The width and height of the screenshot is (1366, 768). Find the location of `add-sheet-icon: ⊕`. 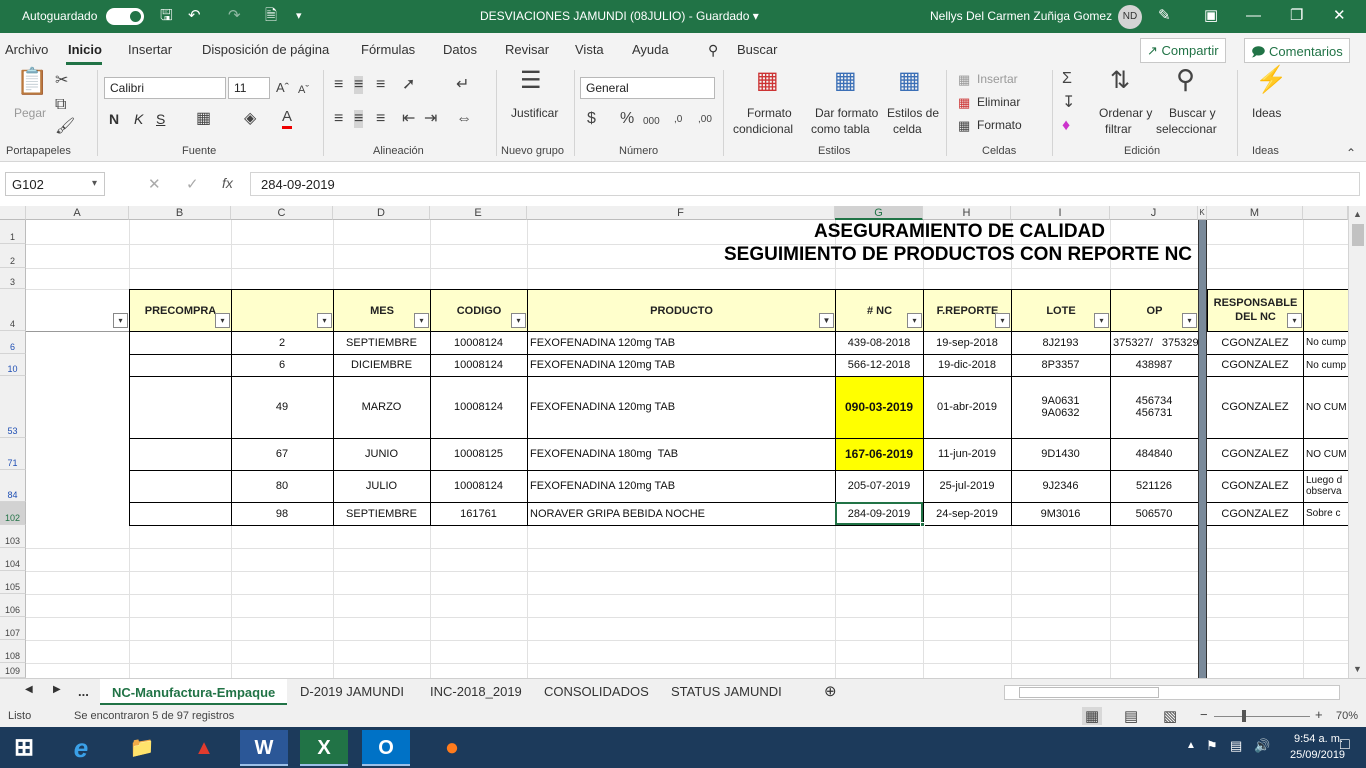

add-sheet-icon: ⊕ is located at coordinates (830, 691).